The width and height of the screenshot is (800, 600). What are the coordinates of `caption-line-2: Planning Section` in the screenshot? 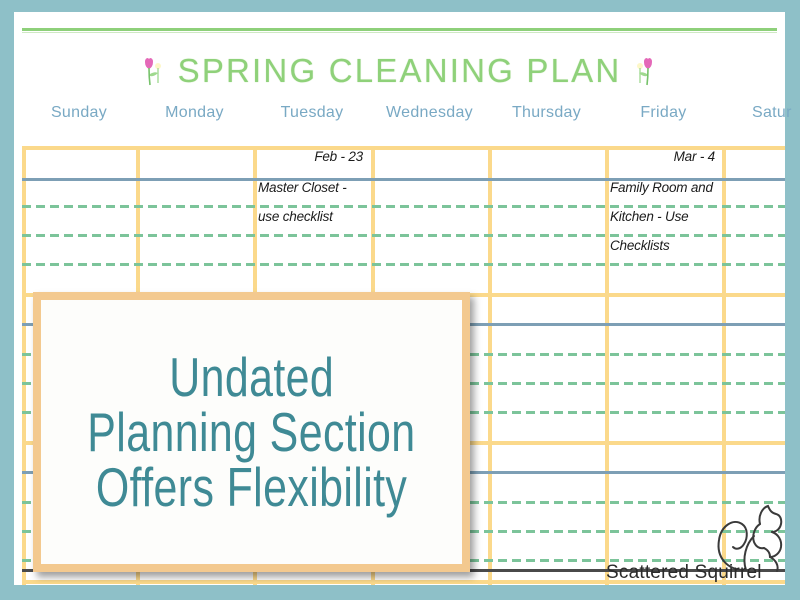 It's located at (251, 431).